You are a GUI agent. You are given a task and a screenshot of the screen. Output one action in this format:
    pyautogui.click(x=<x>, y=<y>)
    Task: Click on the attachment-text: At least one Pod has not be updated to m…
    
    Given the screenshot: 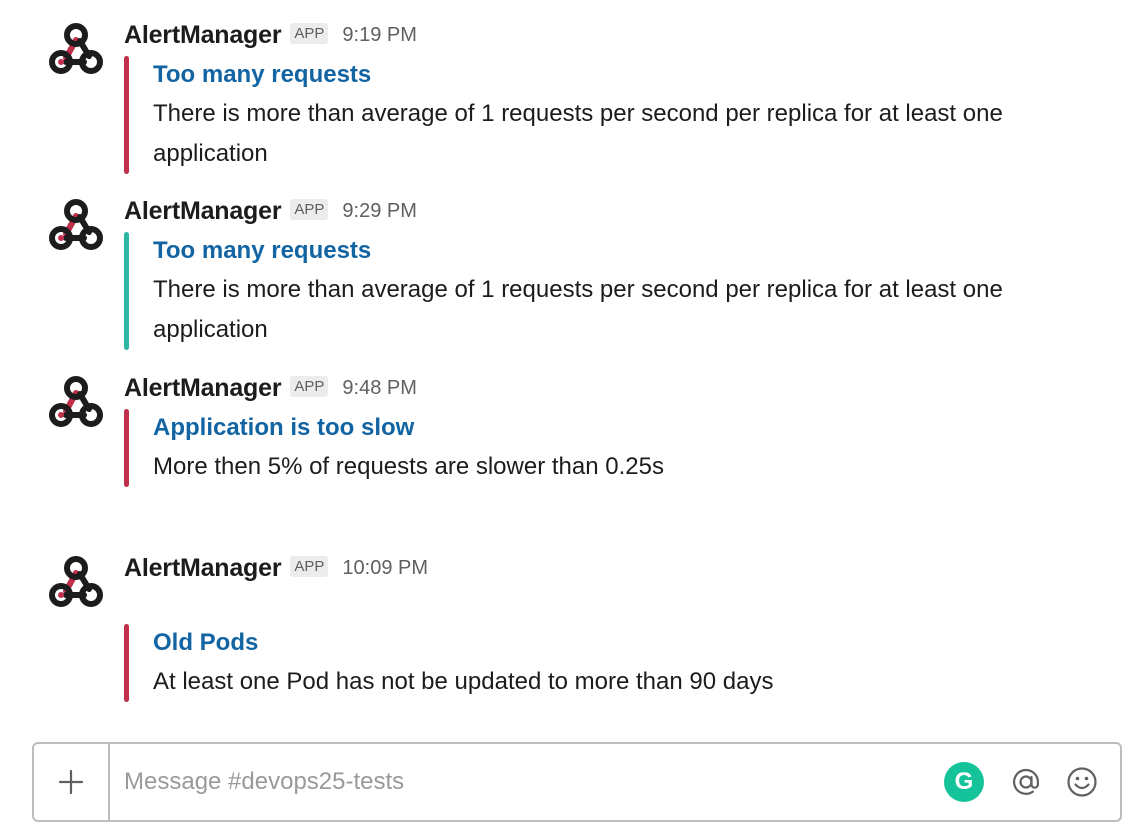 What is the action you would take?
    pyautogui.click(x=463, y=681)
    